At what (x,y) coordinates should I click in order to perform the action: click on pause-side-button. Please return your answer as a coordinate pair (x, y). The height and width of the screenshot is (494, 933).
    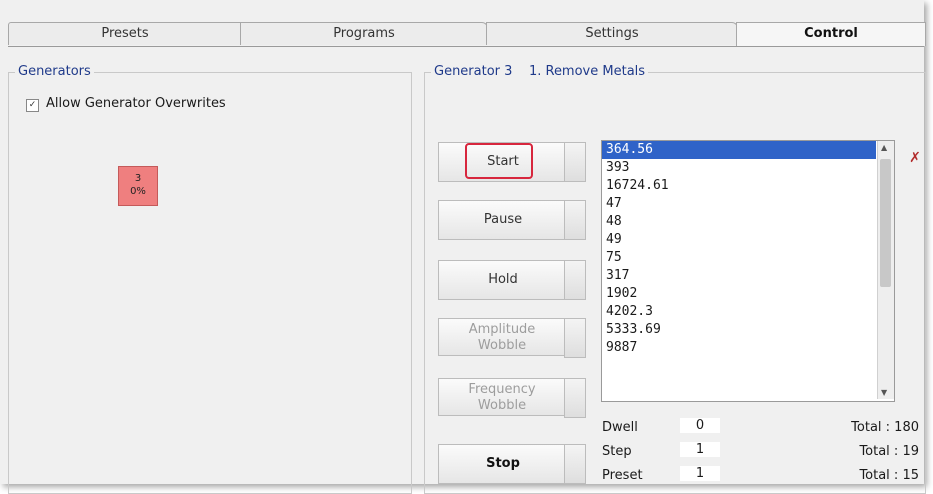
    Looking at the image, I should click on (575, 220).